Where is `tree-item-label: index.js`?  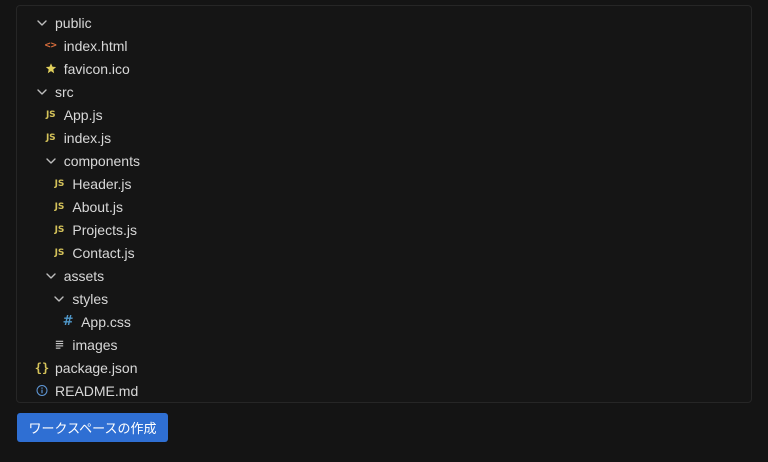 tree-item-label: index.js is located at coordinates (87, 137).